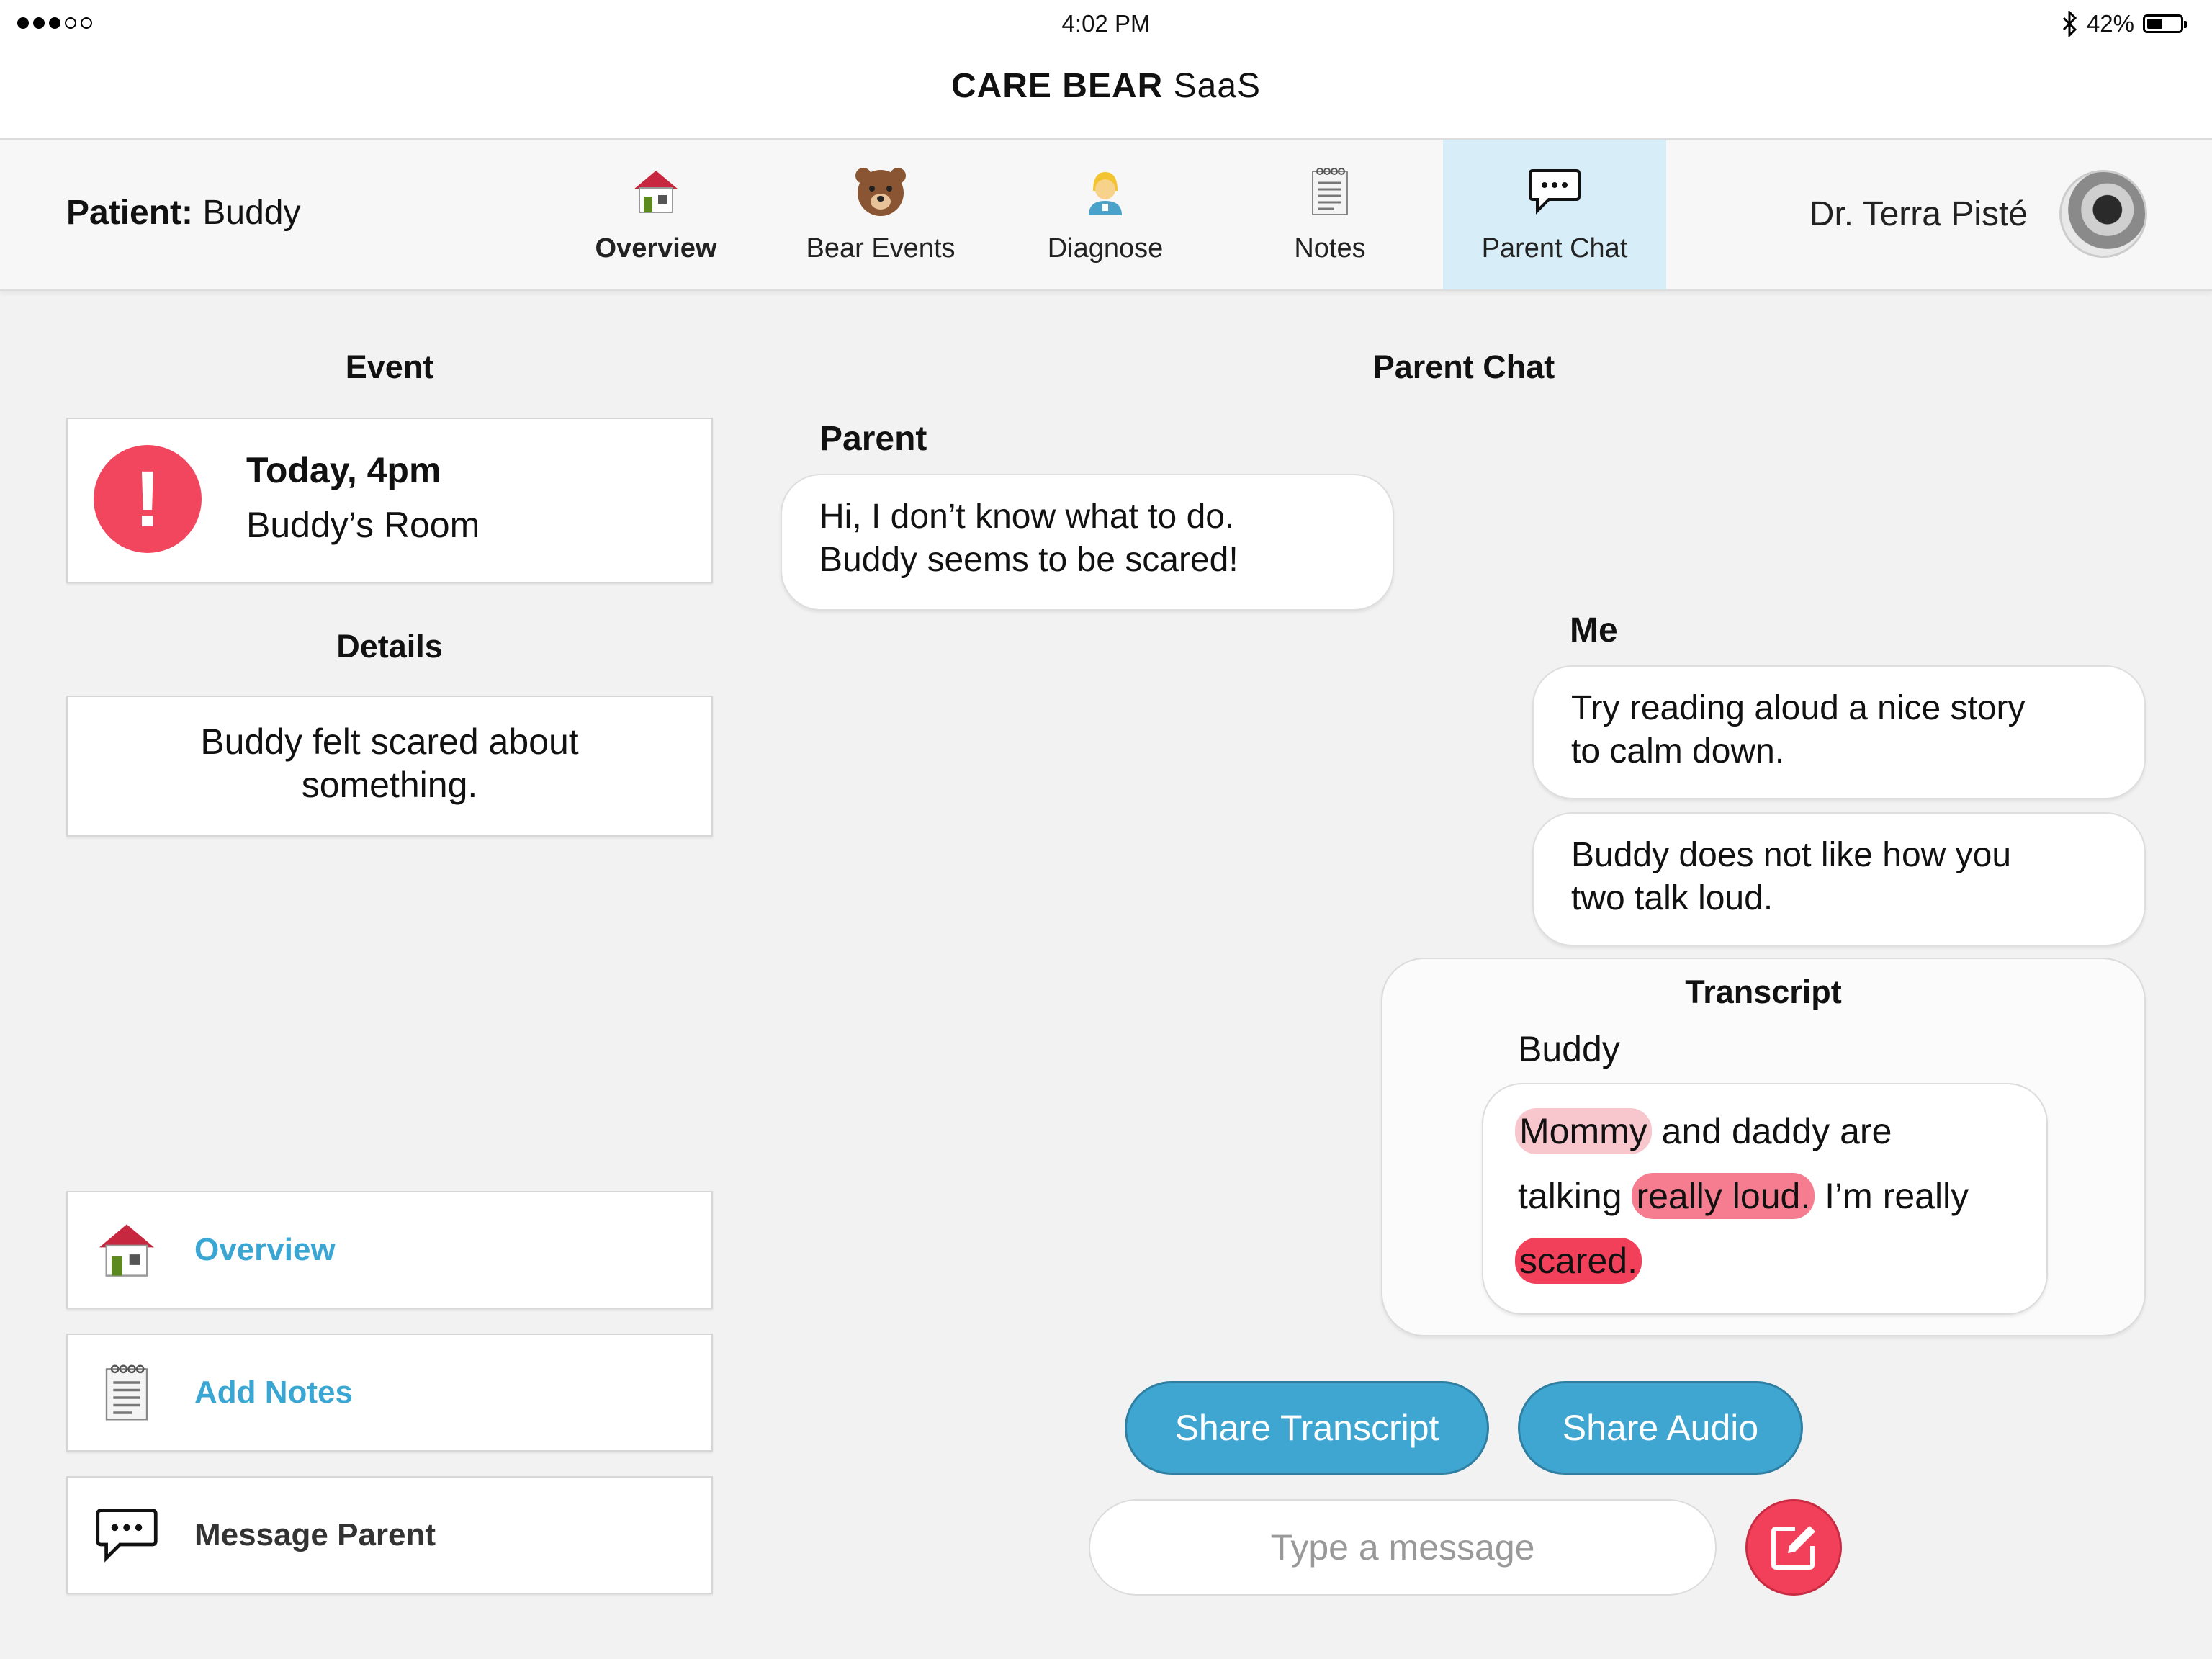 This screenshot has height=1659, width=2212. I want to click on me-sender-label: Me, so click(1594, 630).